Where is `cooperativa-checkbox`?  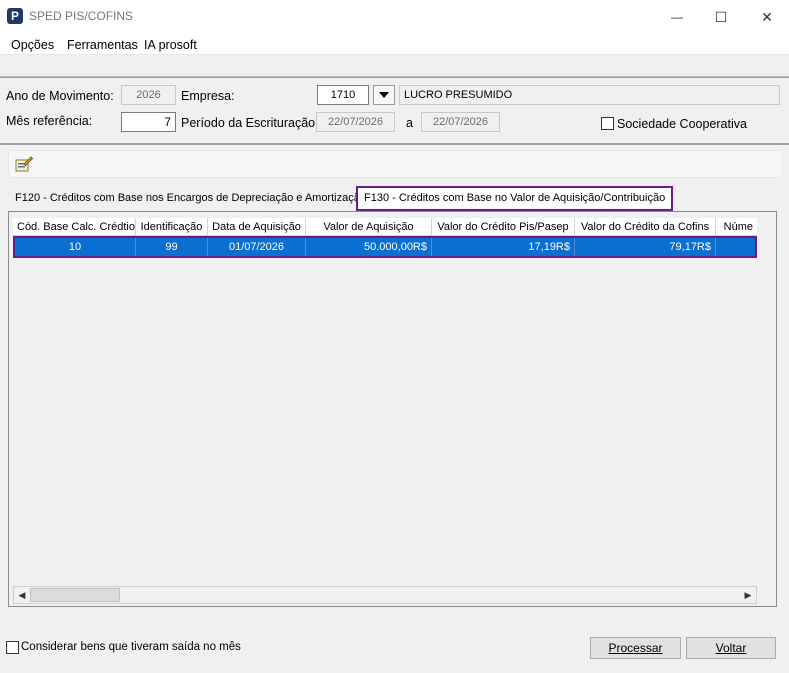
cooperativa-checkbox is located at coordinates (607, 123).